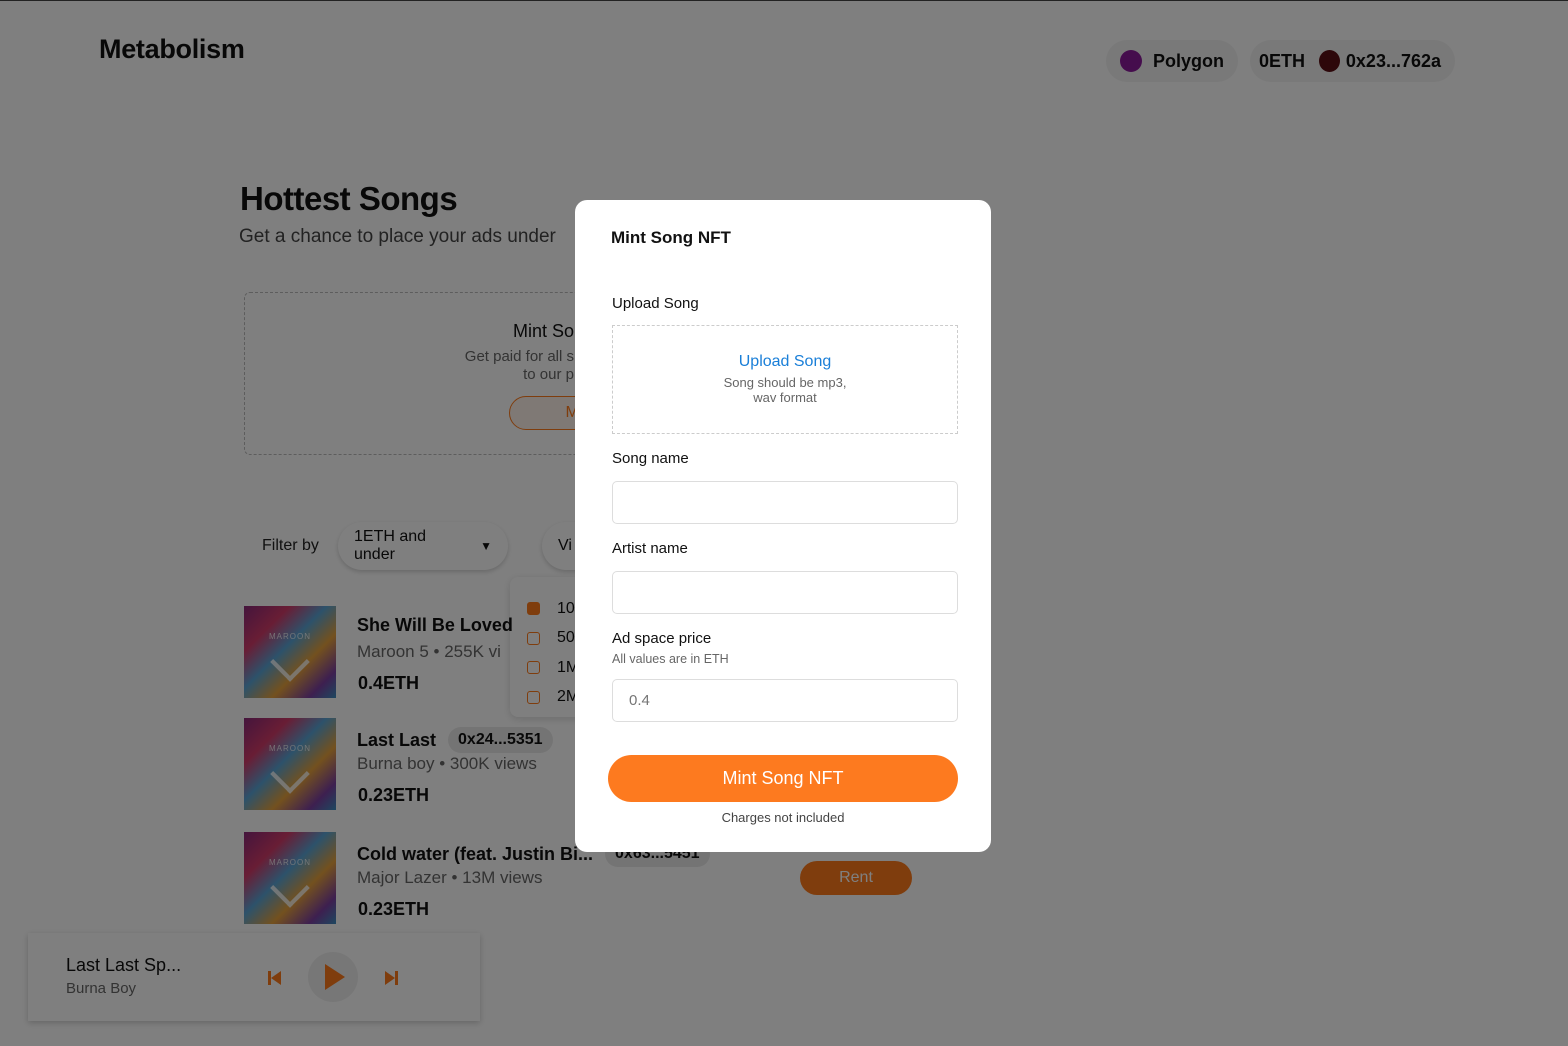  Describe the element at coordinates (650, 458) in the screenshot. I see `song-name-label: Song name` at that location.